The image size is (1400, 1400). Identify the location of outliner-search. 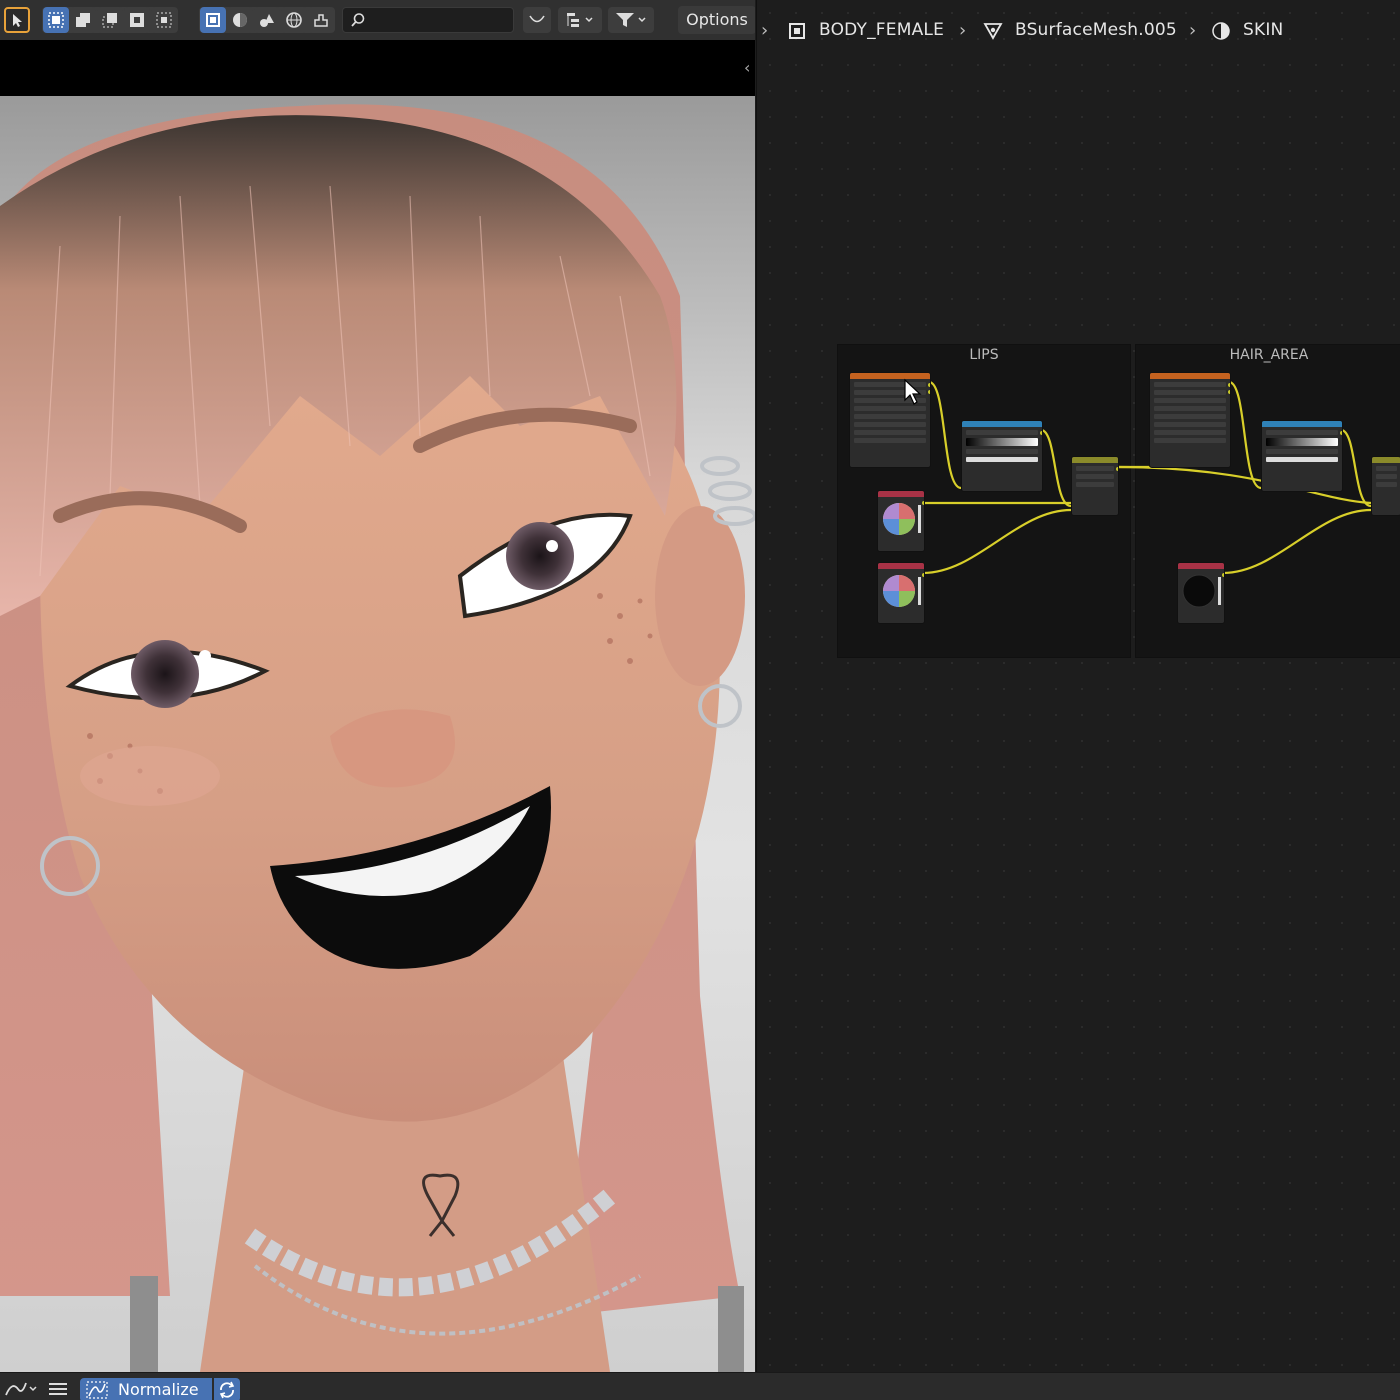
(428, 20).